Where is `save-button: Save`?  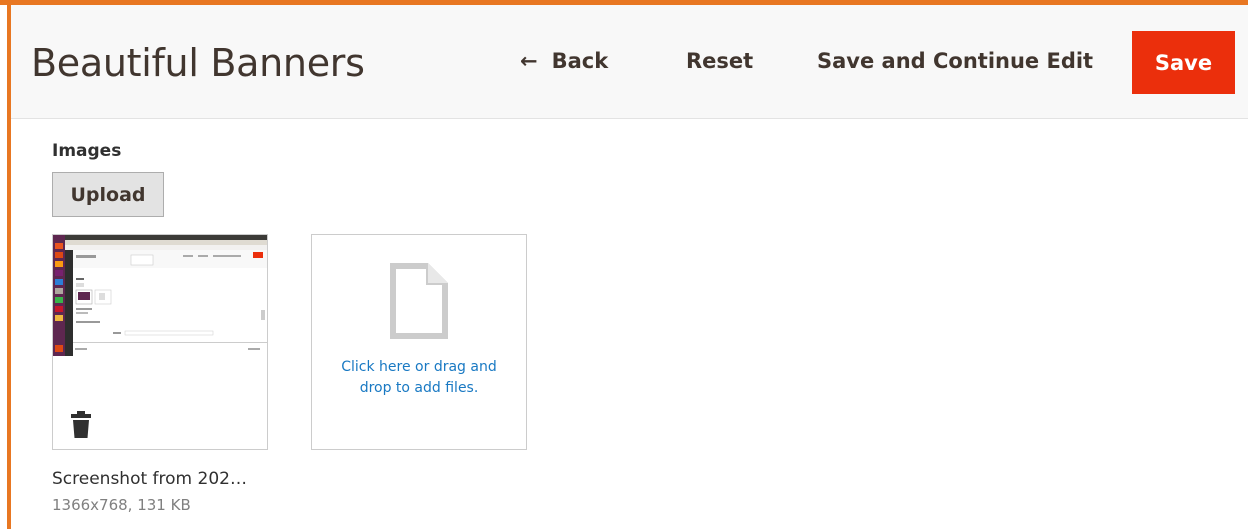 save-button: Save is located at coordinates (1183, 62).